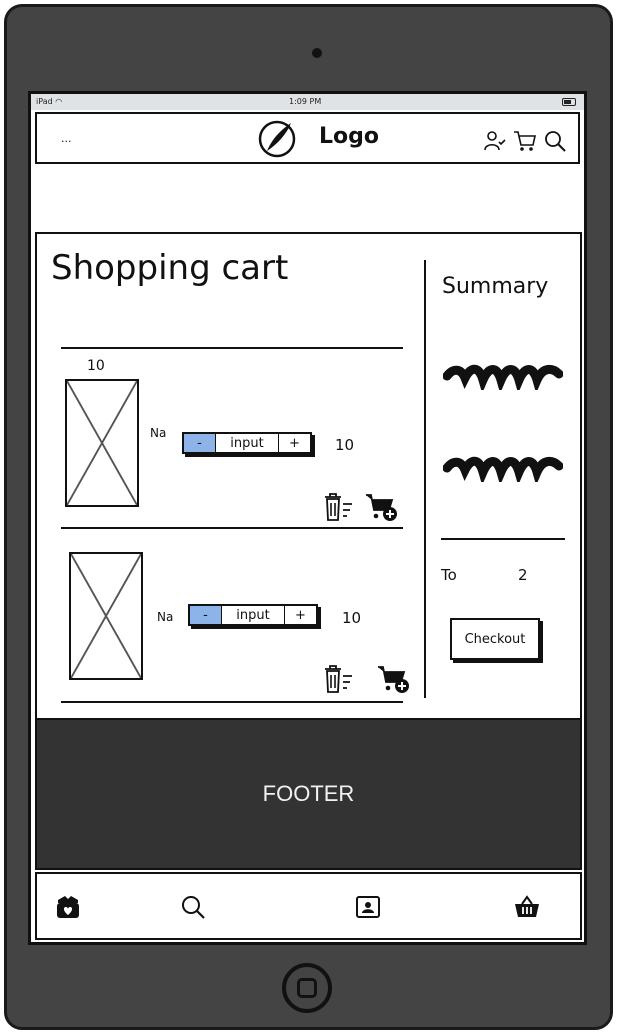  What do you see at coordinates (96, 366) in the screenshot?
I see `item-quantity-label: 10` at bounding box center [96, 366].